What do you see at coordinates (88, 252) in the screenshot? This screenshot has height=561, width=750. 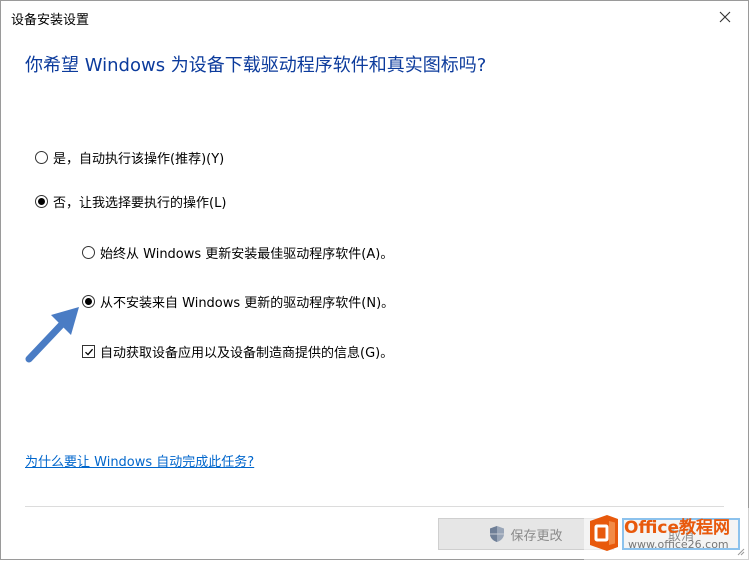 I see `radio-always` at bounding box center [88, 252].